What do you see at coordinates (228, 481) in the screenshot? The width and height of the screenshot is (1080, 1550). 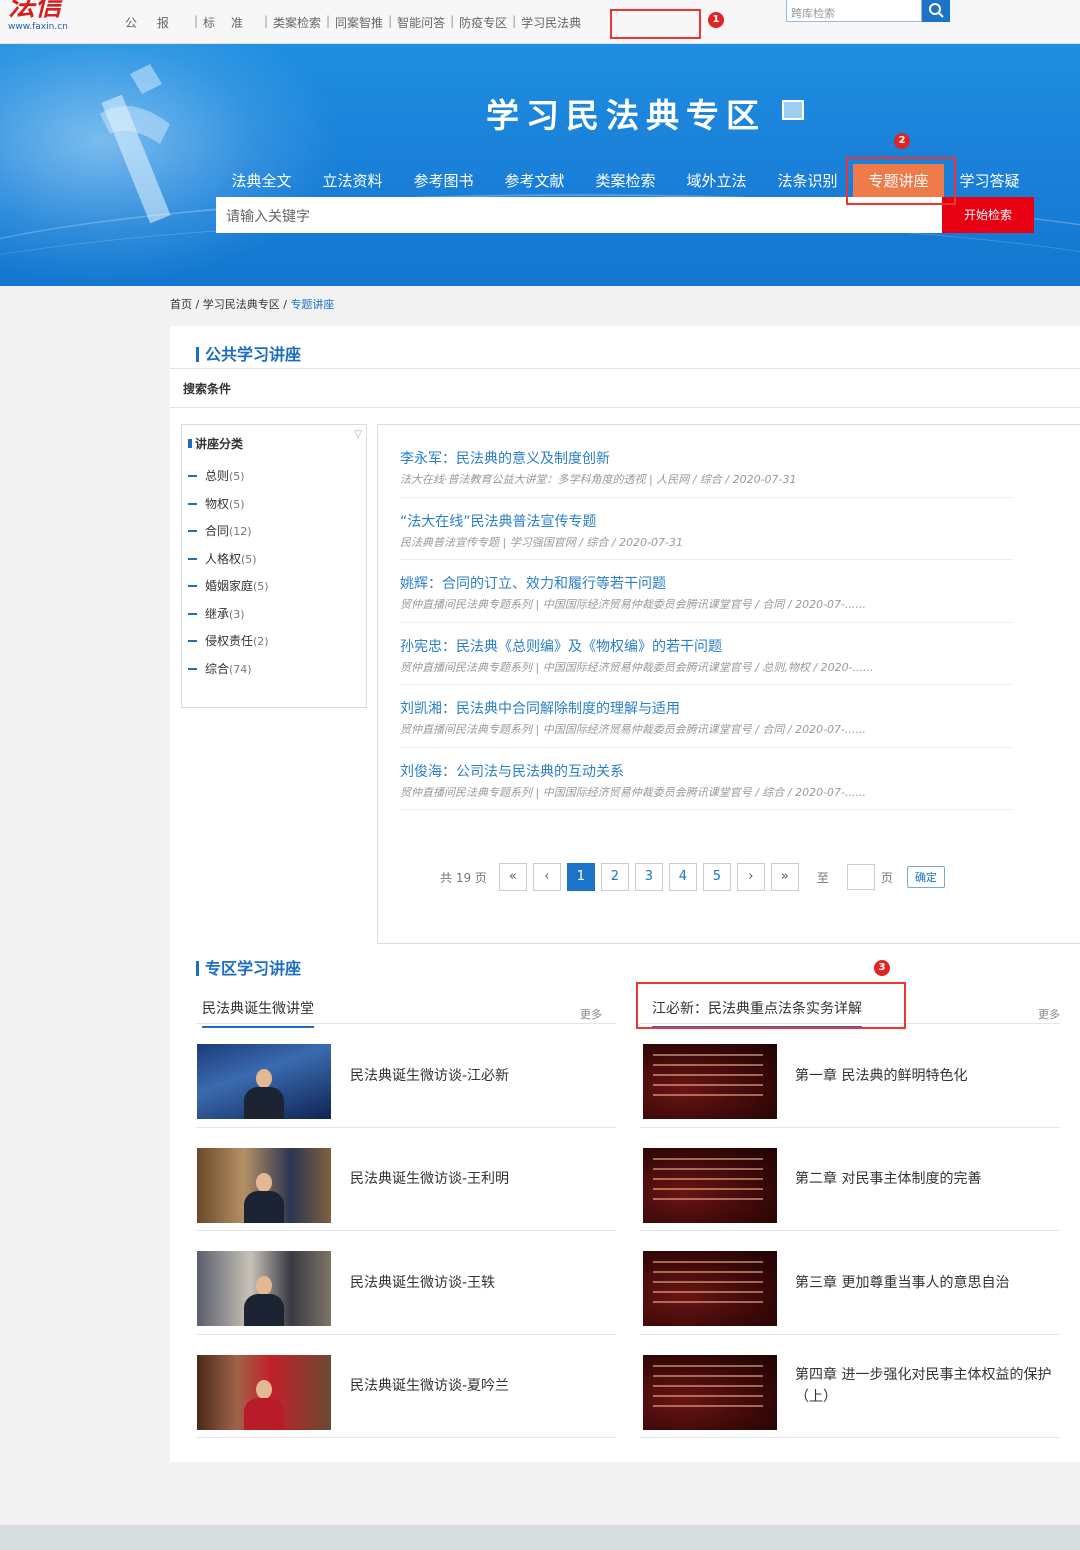 I see `category-item: 总则(5)` at bounding box center [228, 481].